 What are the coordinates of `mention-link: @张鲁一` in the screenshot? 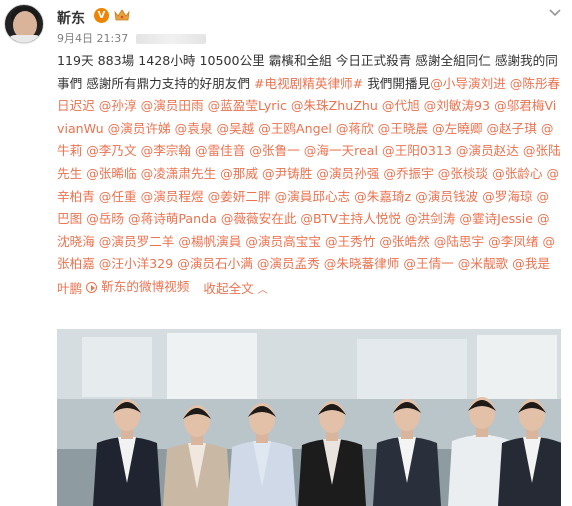 It's located at (274, 150).